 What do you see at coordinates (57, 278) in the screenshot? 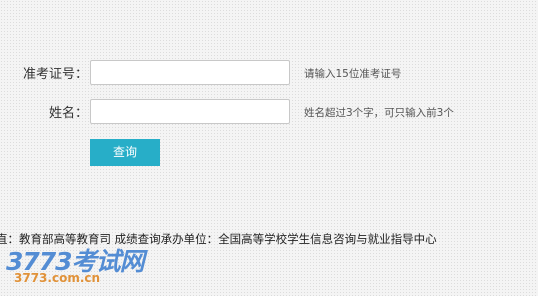
I see `watermark-url-text: 3773.com.cn` at bounding box center [57, 278].